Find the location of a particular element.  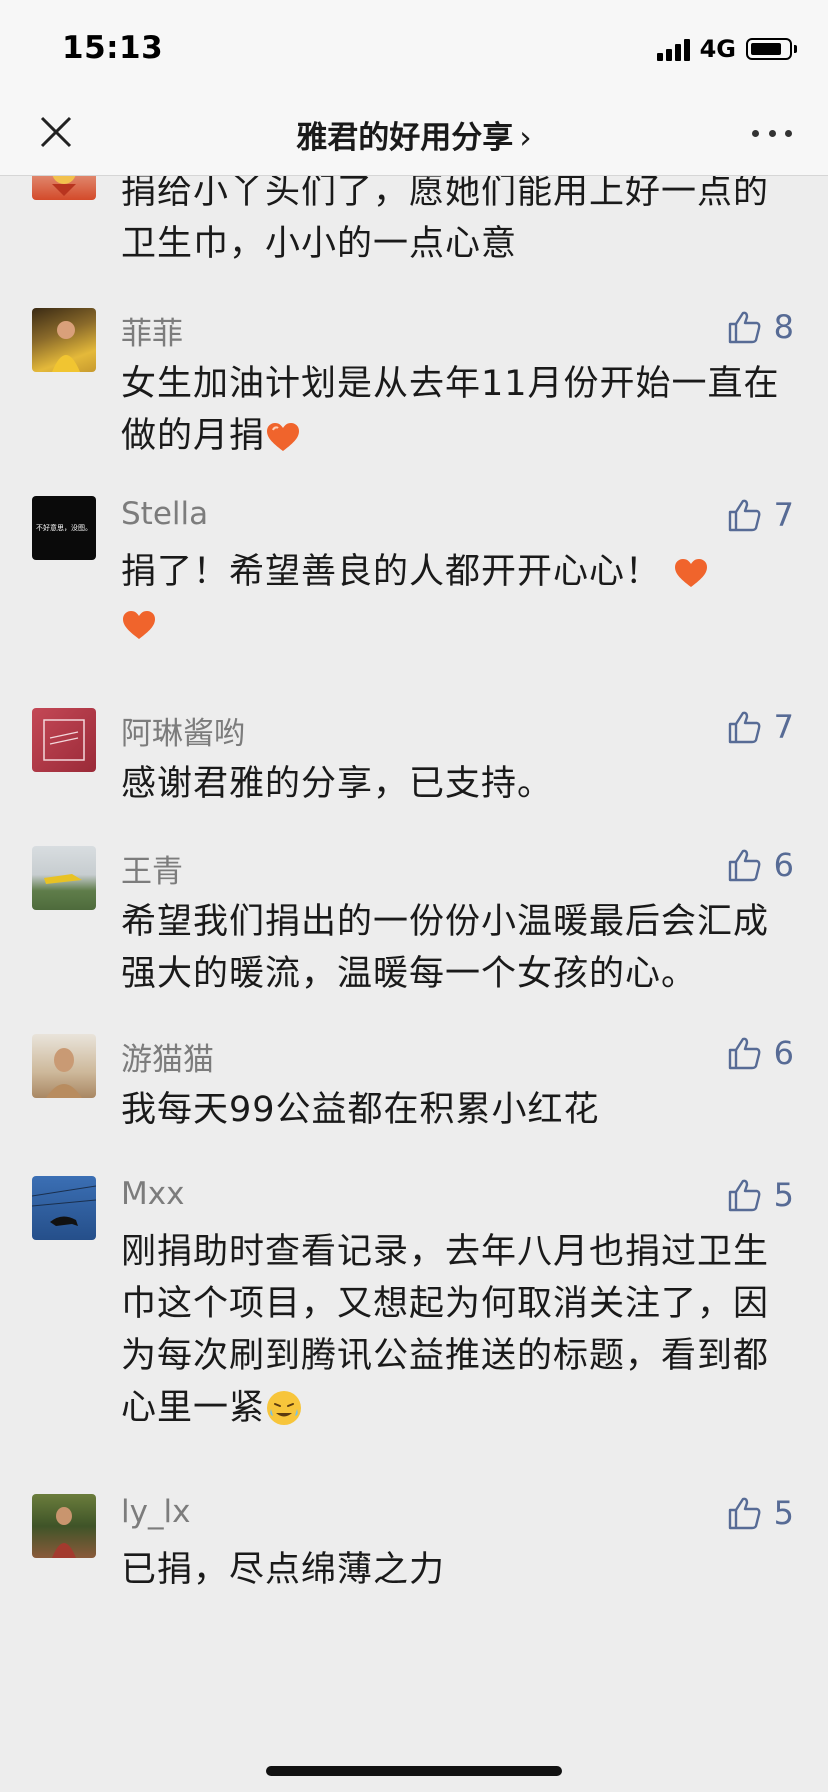

network-type: 4G is located at coordinates (717, 49).